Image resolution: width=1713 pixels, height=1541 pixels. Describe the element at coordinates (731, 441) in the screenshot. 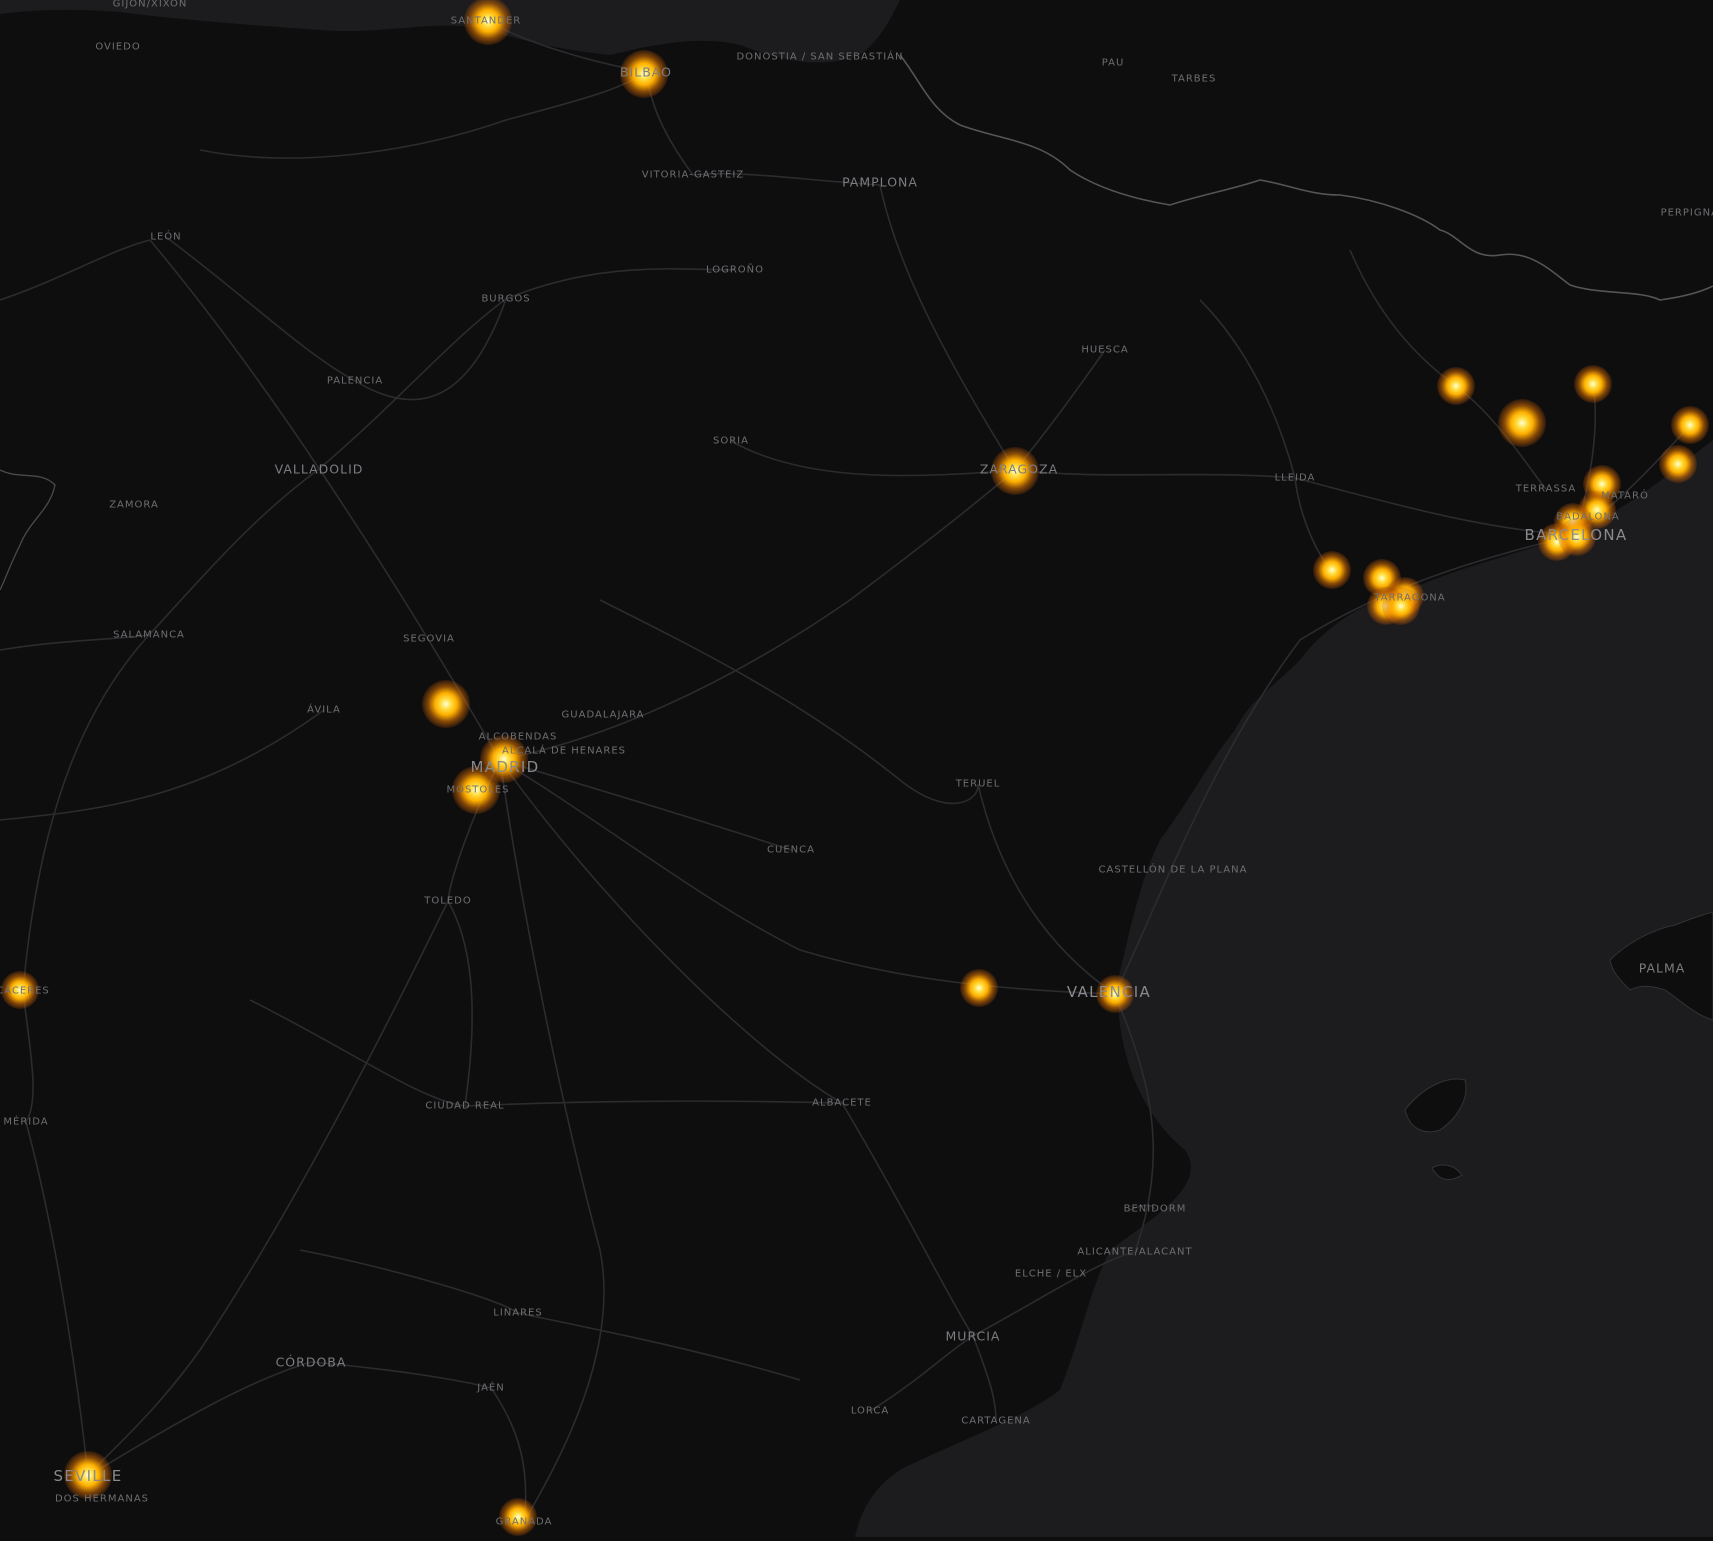

I see `city-label-soria: SORIA` at that location.